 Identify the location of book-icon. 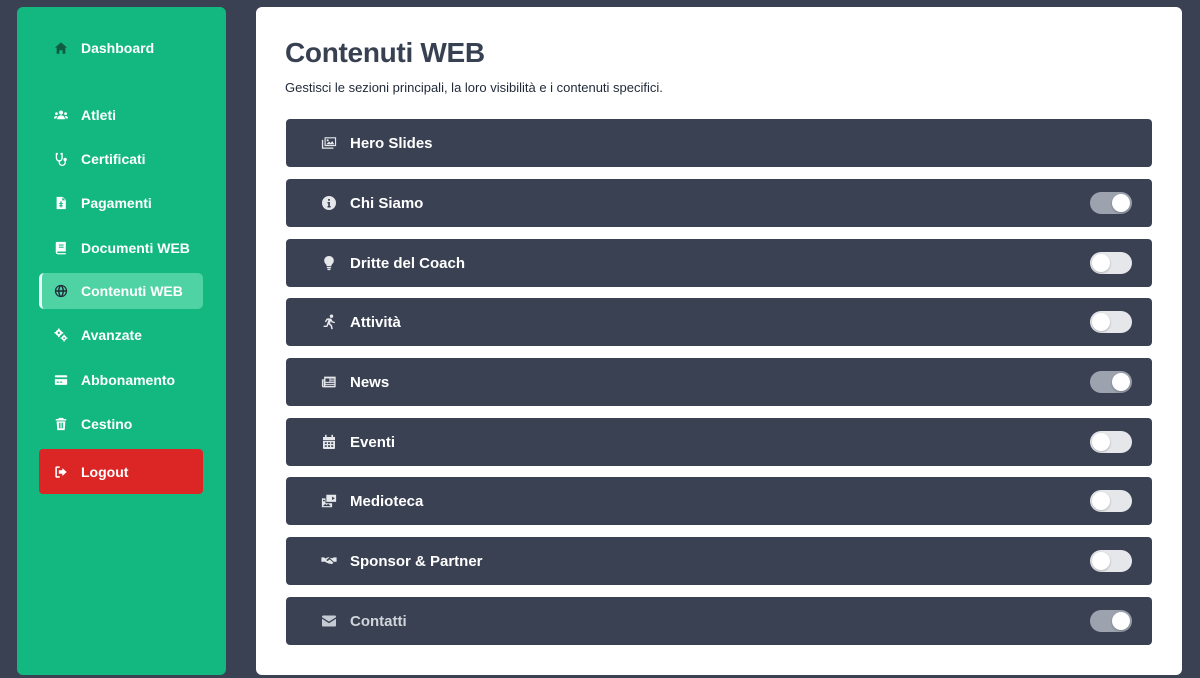
(61, 248).